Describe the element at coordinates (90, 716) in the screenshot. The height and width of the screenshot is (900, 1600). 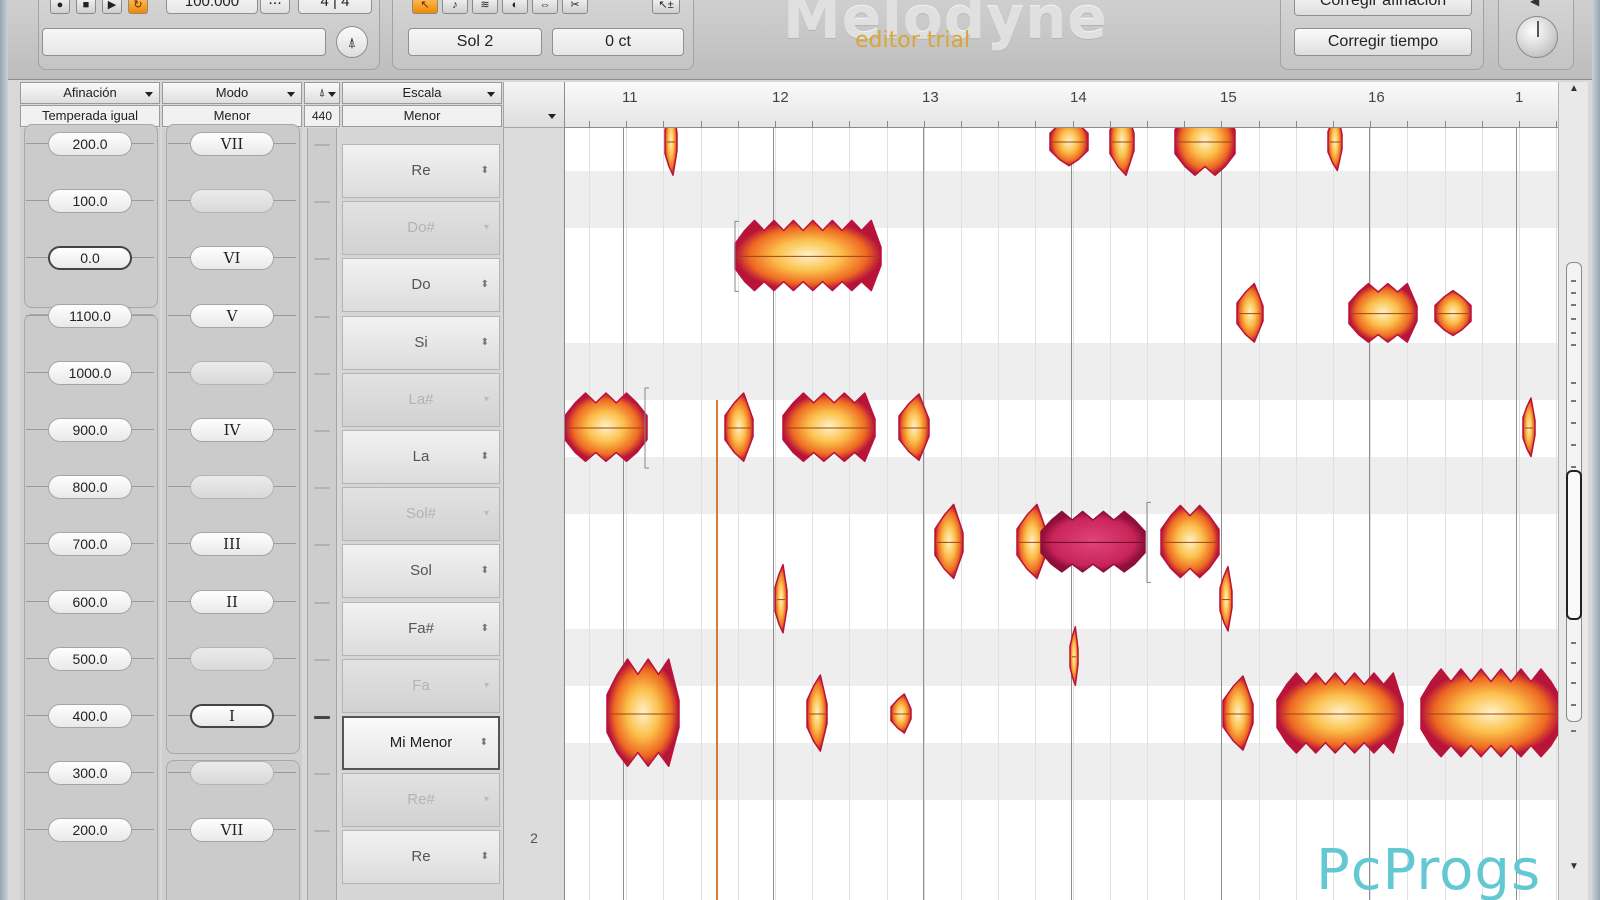
I see `cents-pill: 400.0` at that location.